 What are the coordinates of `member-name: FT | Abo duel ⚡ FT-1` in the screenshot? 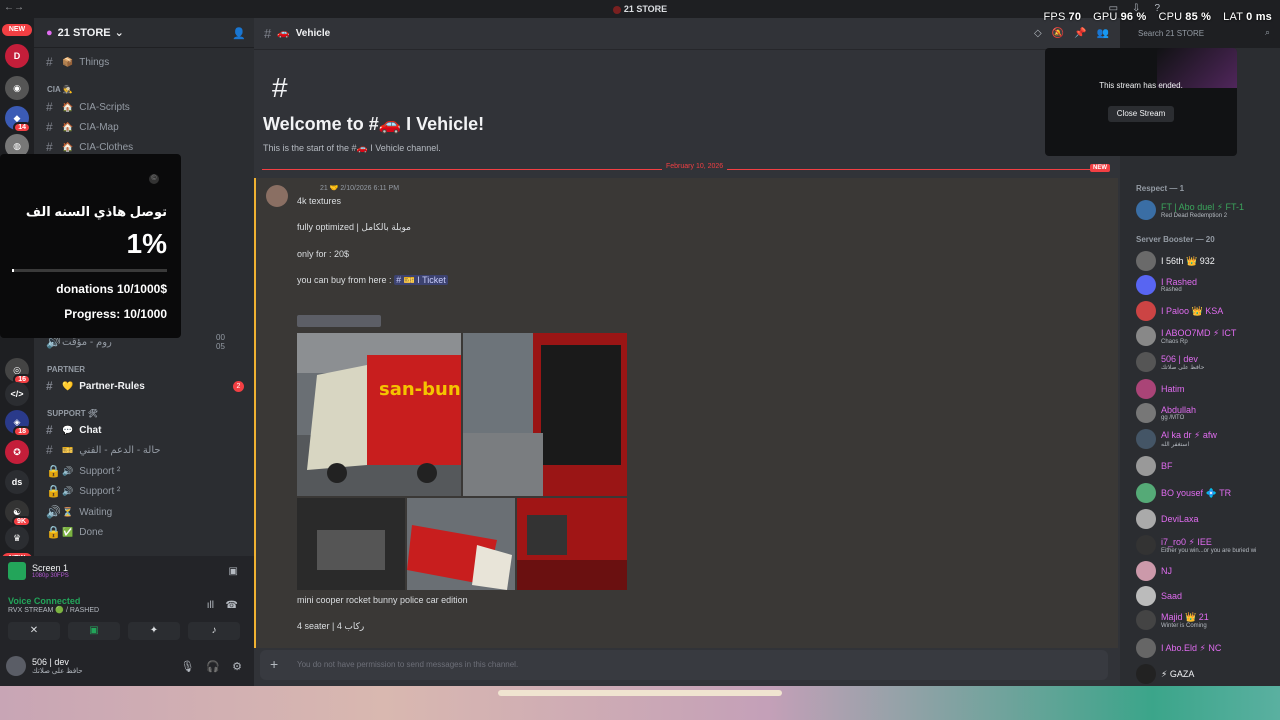 It's located at (1203, 206).